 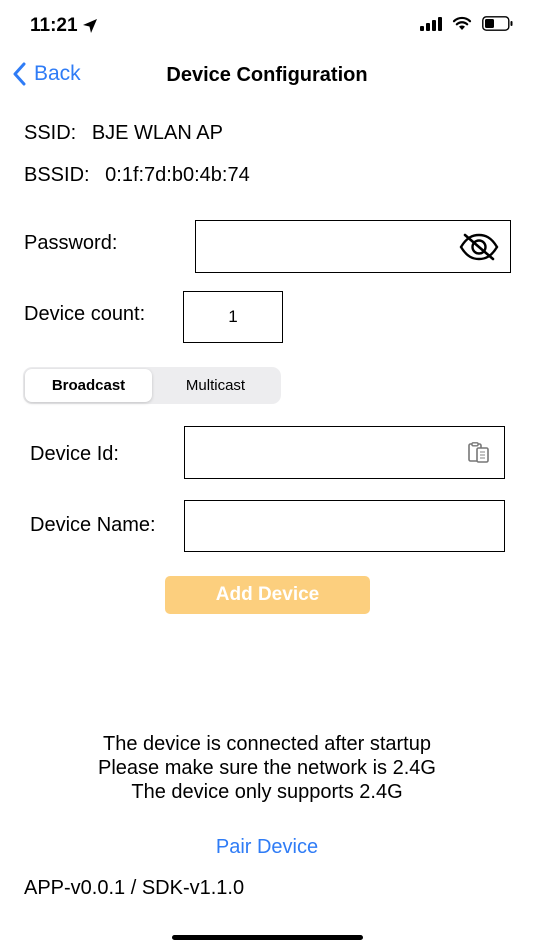 What do you see at coordinates (344, 526) in the screenshot?
I see `device-name-field` at bounding box center [344, 526].